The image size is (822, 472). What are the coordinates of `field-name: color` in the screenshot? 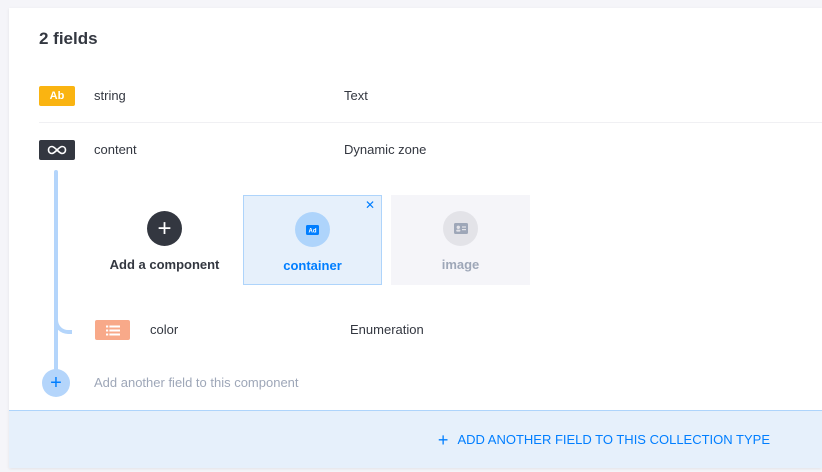 It's located at (164, 329).